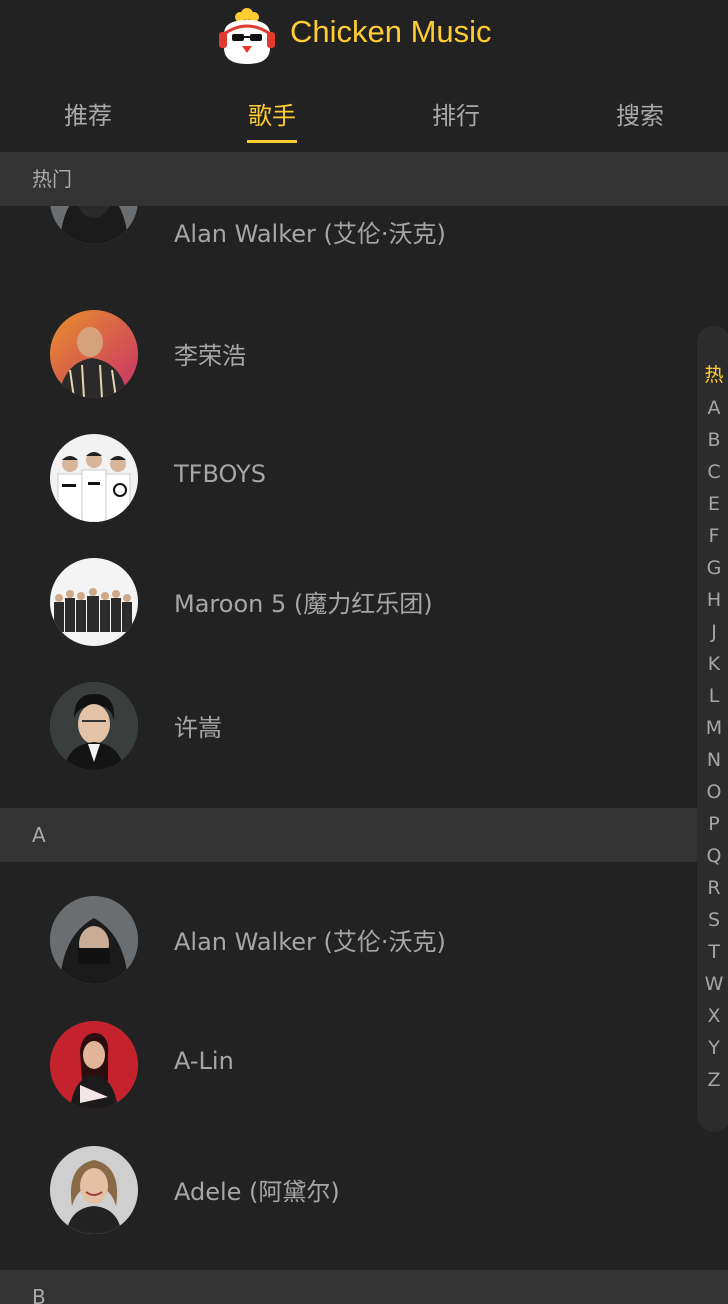 The image size is (728, 1304). Describe the element at coordinates (638, 113) in the screenshot. I see `tab-search: 搜索` at that location.